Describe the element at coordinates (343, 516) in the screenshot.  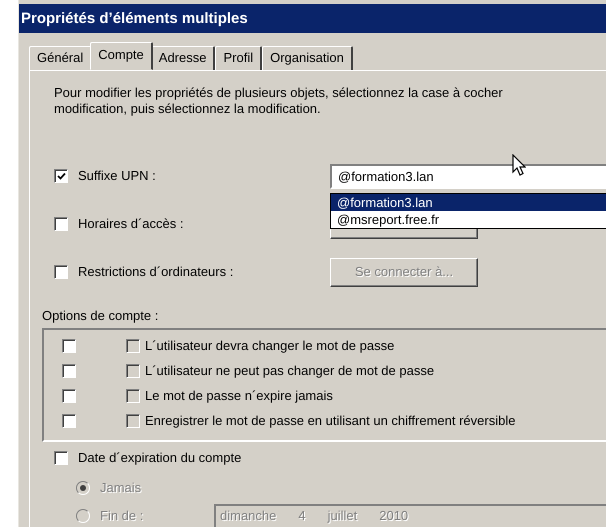
I see `date-part: juillet` at that location.